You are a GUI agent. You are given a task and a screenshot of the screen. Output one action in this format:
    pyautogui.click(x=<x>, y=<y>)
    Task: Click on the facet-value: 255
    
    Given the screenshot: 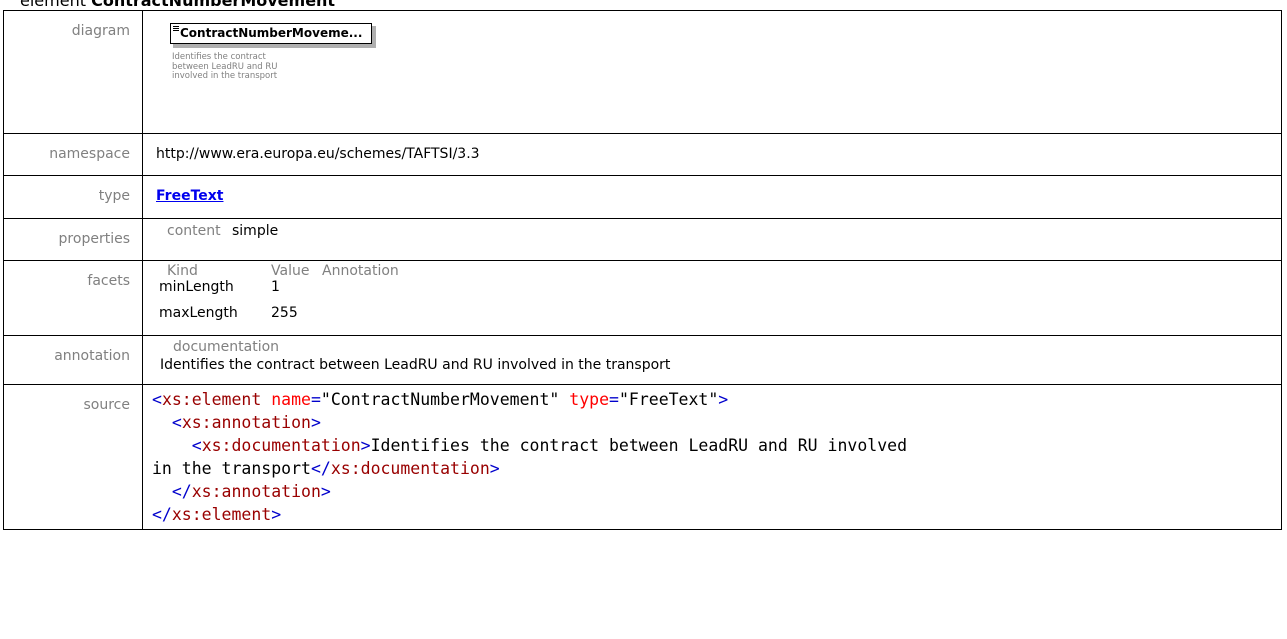 What is the action you would take?
    pyautogui.click(x=284, y=313)
    